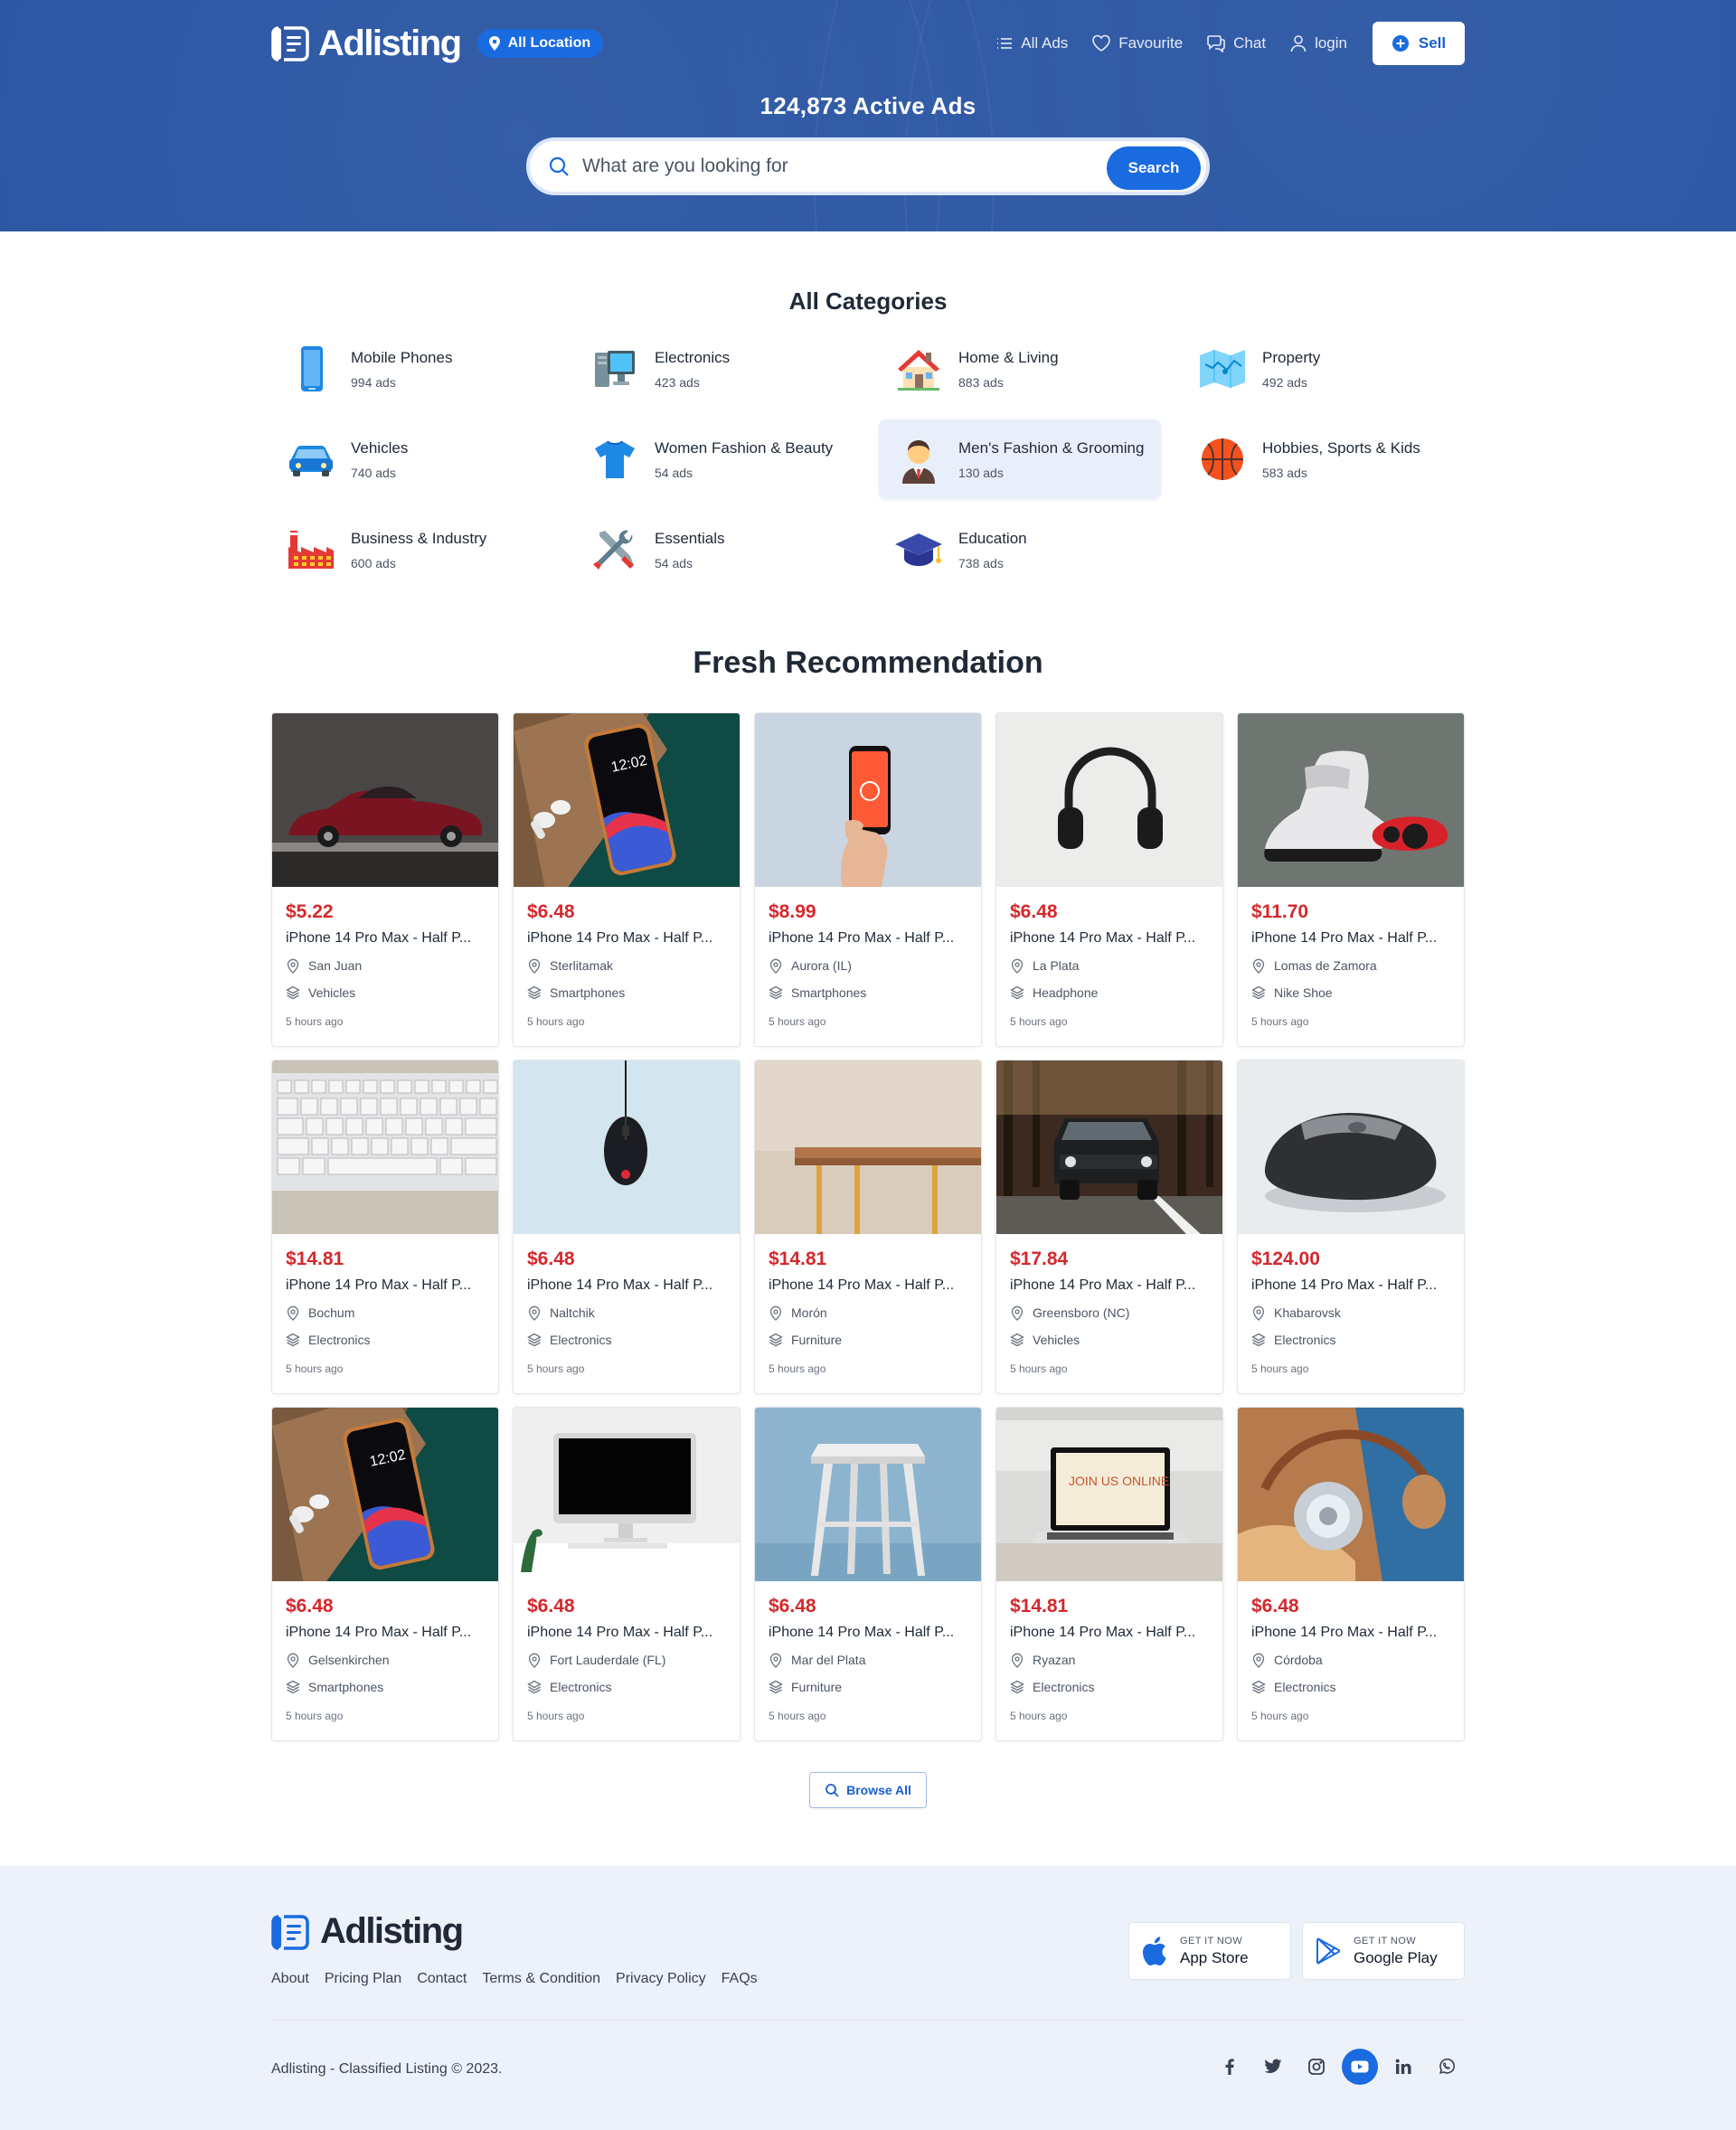  Describe the element at coordinates (1447, 2067) in the screenshot. I see `whatsapp-icon` at that location.